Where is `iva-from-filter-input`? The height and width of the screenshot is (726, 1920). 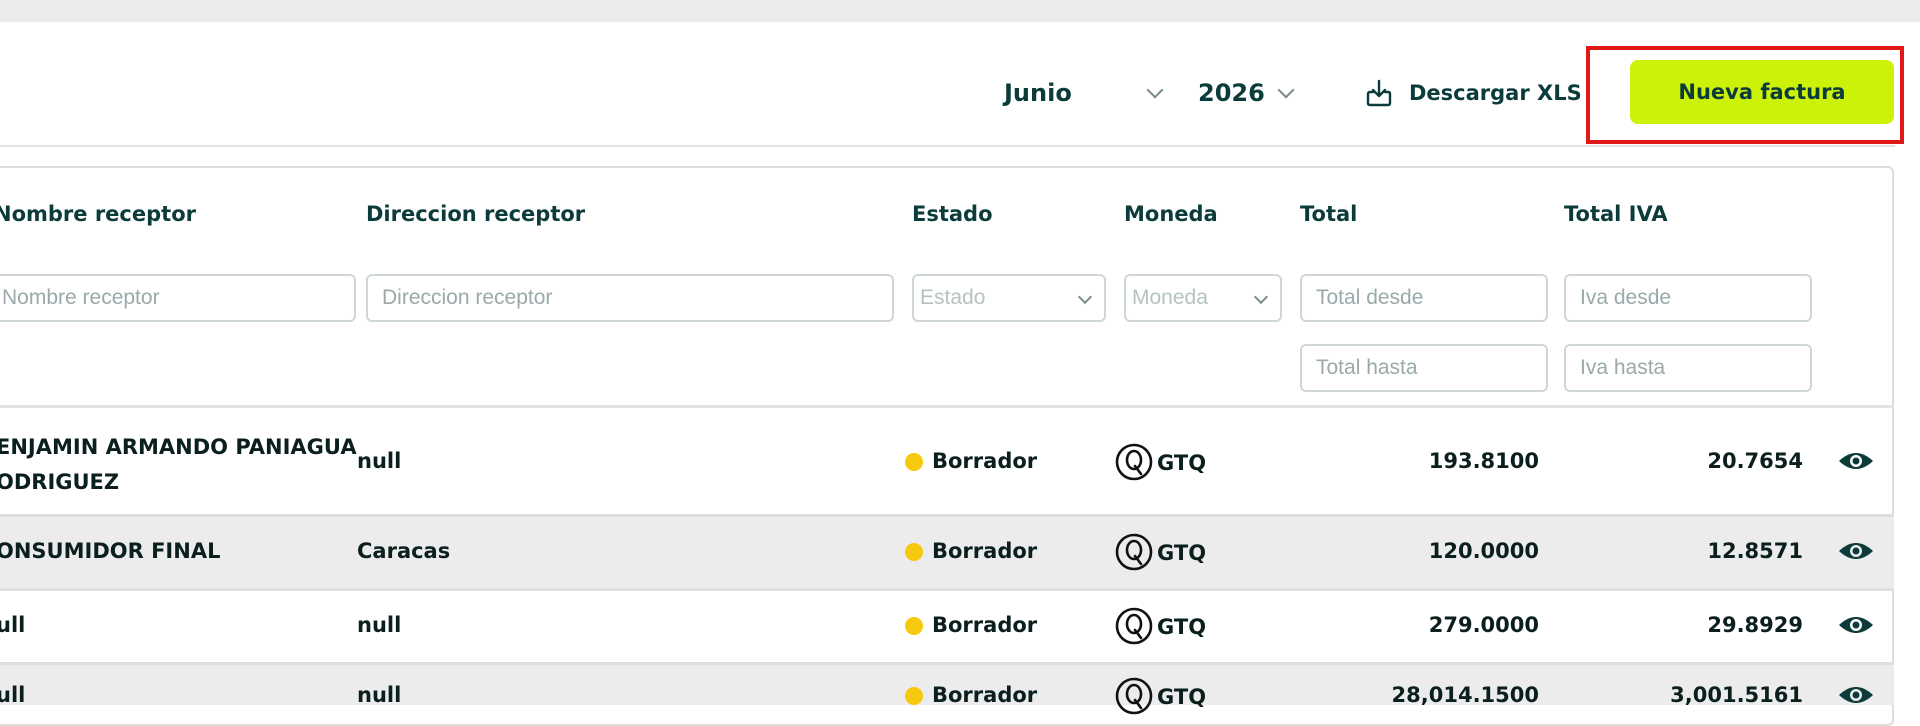
iva-from-filter-input is located at coordinates (1694, 298).